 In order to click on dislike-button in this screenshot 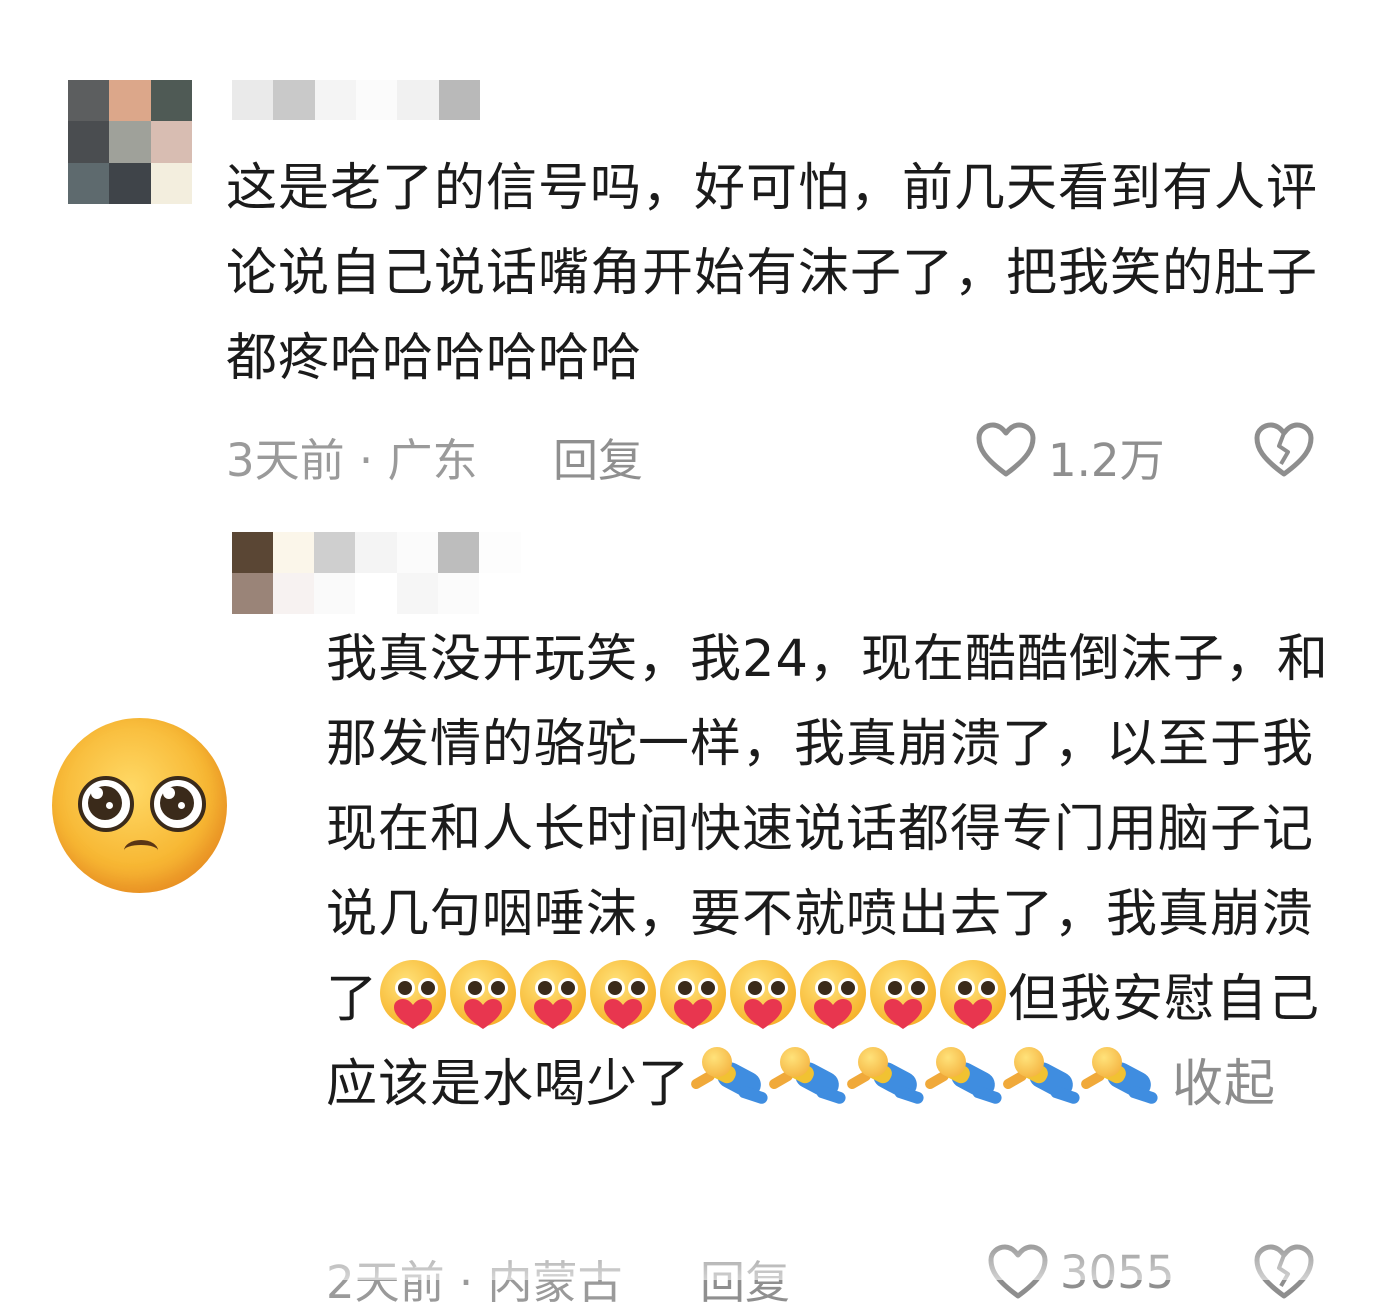, I will do `click(1284, 450)`.